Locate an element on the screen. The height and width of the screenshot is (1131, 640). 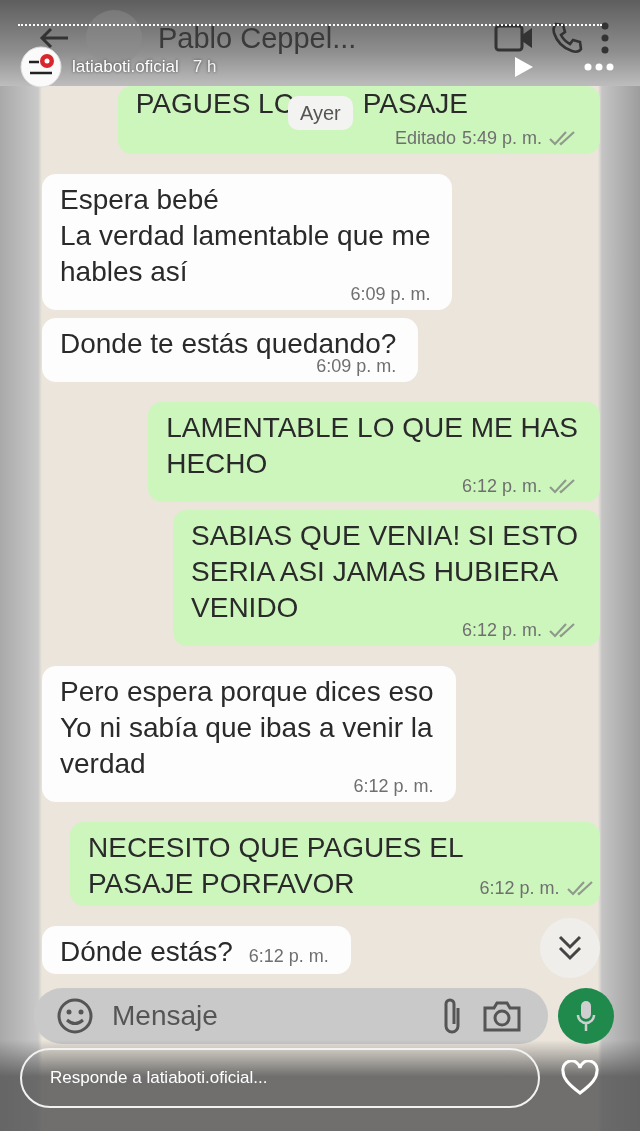
message-text: NECESITO QUE PAGUES EL PASAJE PORFAVOR is located at coordinates (276, 866).